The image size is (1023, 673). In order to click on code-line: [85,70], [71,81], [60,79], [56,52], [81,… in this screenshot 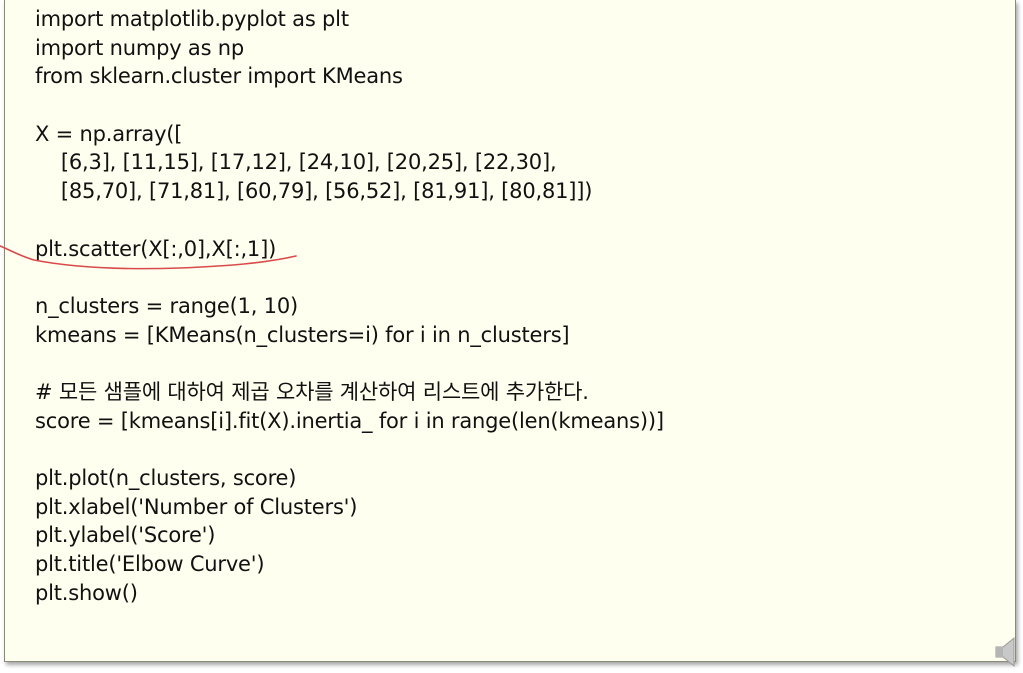, I will do `click(314, 191)`.